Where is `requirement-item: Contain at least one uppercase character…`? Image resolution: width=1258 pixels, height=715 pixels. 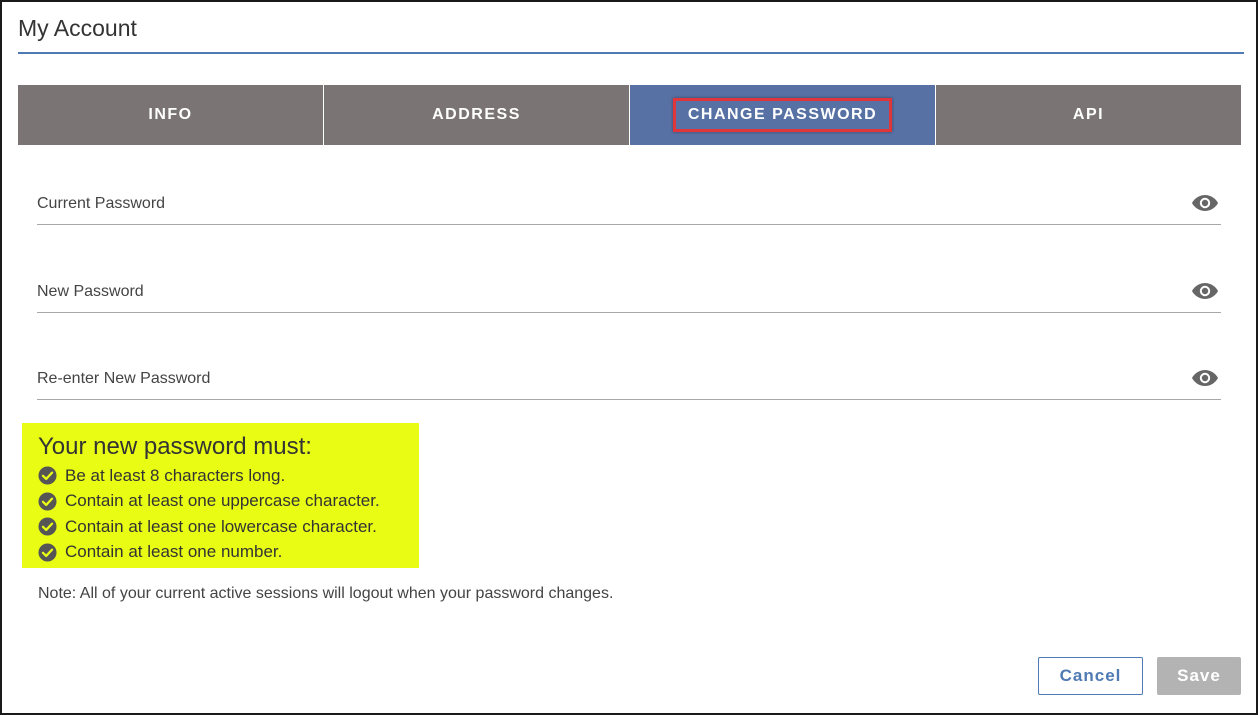
requirement-item: Contain at least one uppercase character… is located at coordinates (228, 502).